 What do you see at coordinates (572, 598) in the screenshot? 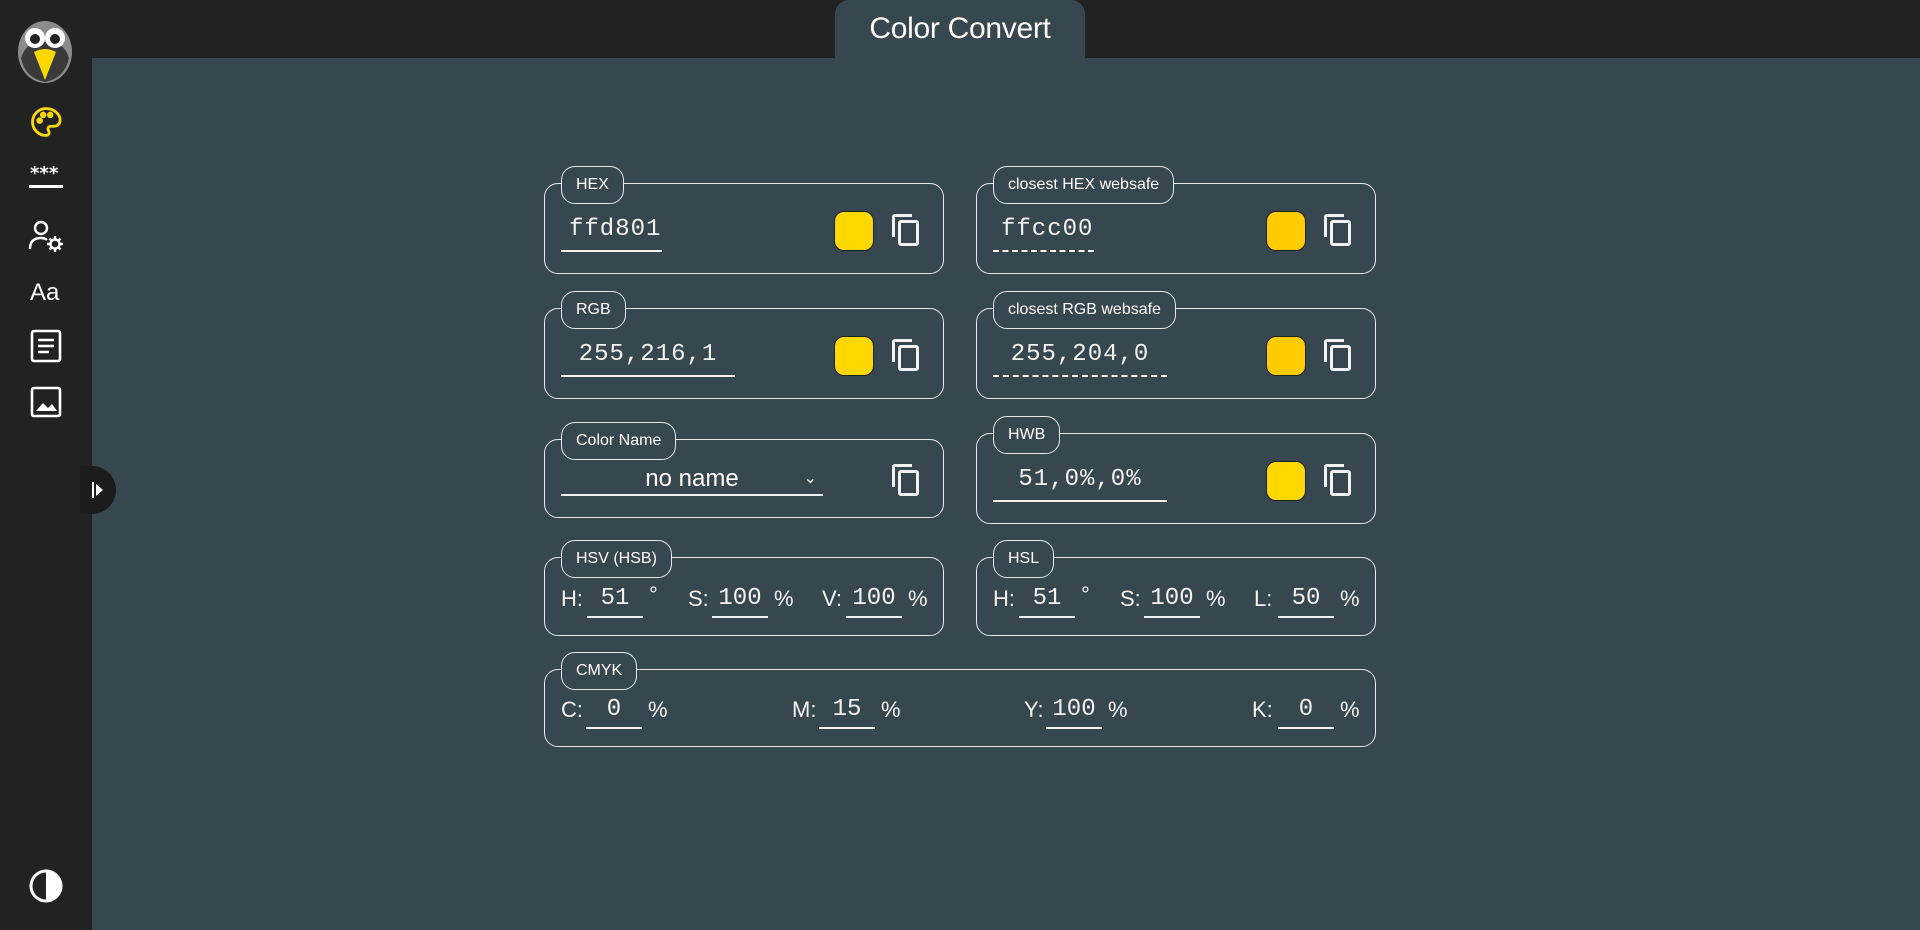
I see `hsv-h-label: H:` at bounding box center [572, 598].